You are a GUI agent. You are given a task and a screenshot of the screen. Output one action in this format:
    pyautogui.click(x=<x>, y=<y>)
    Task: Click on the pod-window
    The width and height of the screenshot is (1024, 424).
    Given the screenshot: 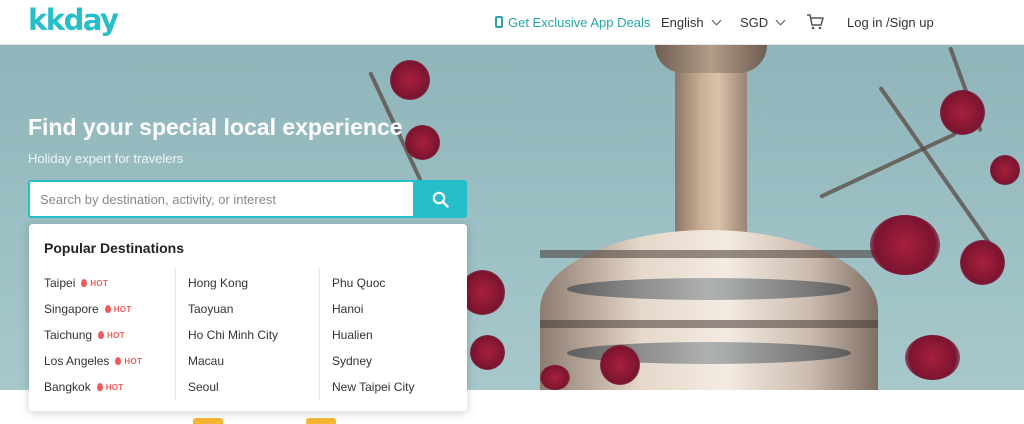 What is the action you would take?
    pyautogui.click(x=709, y=289)
    